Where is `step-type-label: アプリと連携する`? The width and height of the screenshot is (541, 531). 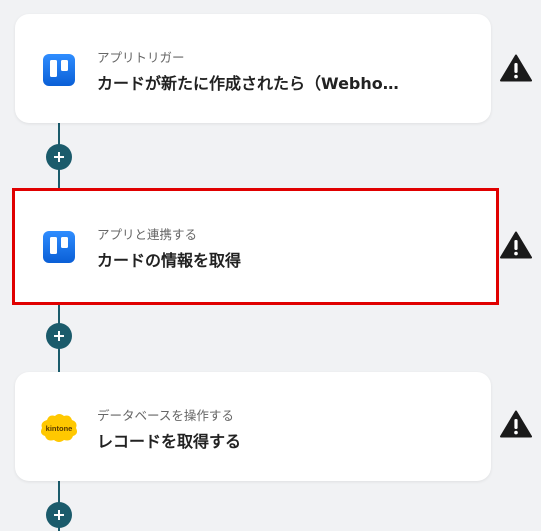
step-type-label: アプリと連携する is located at coordinates (147, 234).